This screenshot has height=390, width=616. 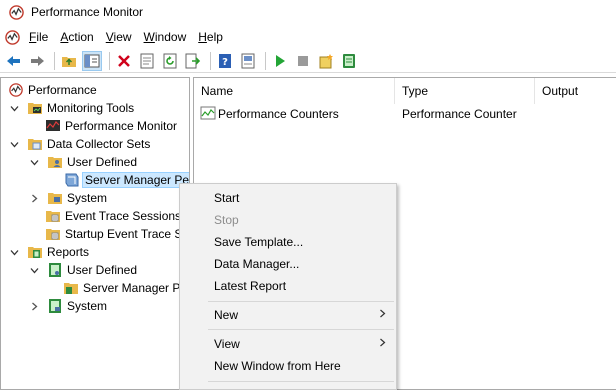 I want to click on export-list-button, so click(x=193, y=61).